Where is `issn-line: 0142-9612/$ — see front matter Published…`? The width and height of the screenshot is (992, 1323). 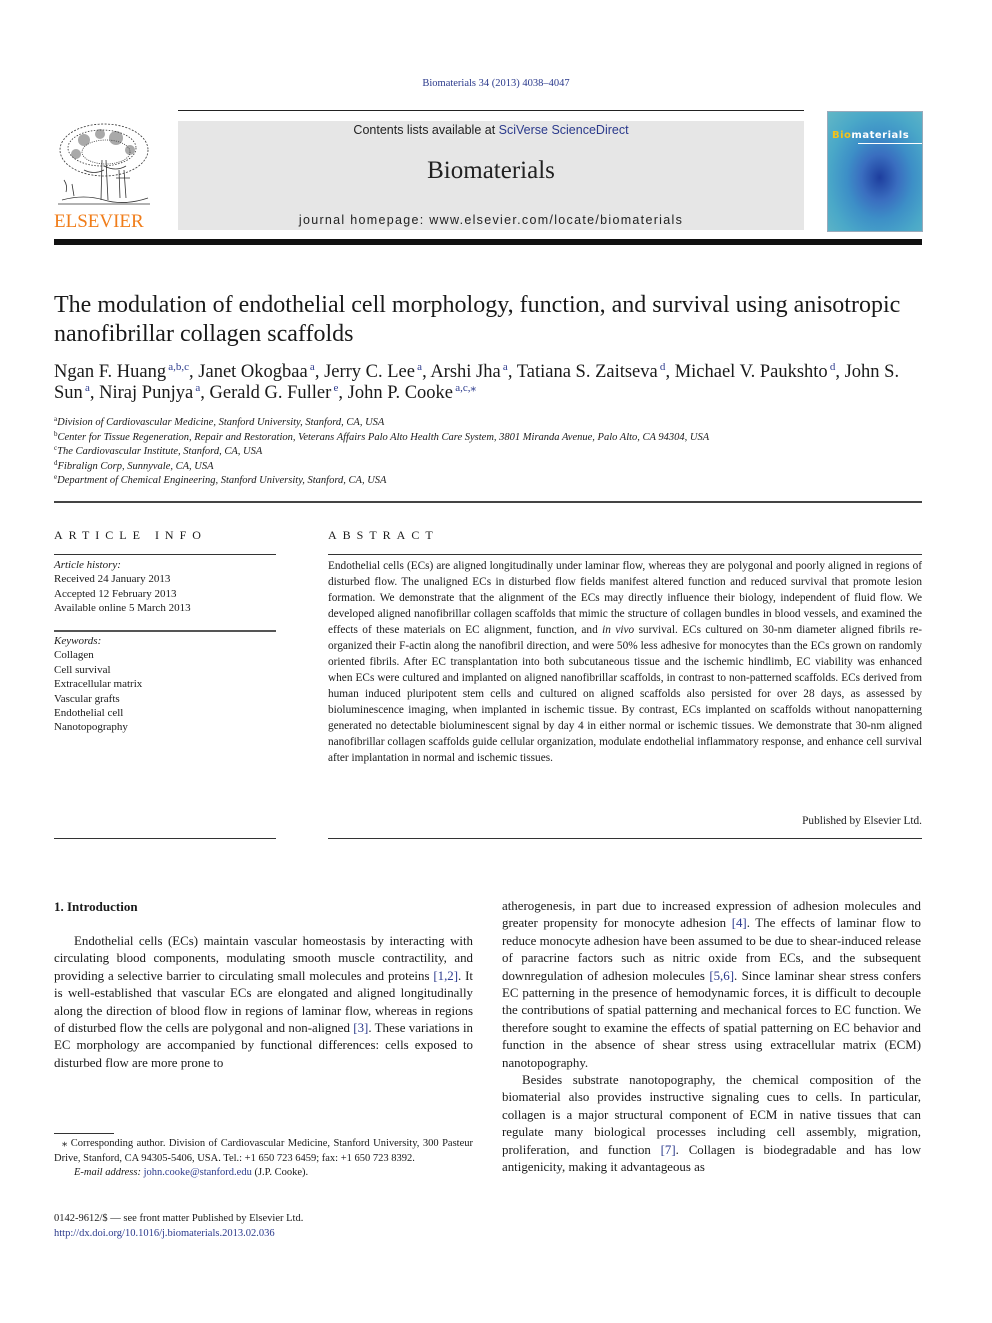
issn-line: 0142-9612/$ — see front matter Published… is located at coordinates (179, 1218).